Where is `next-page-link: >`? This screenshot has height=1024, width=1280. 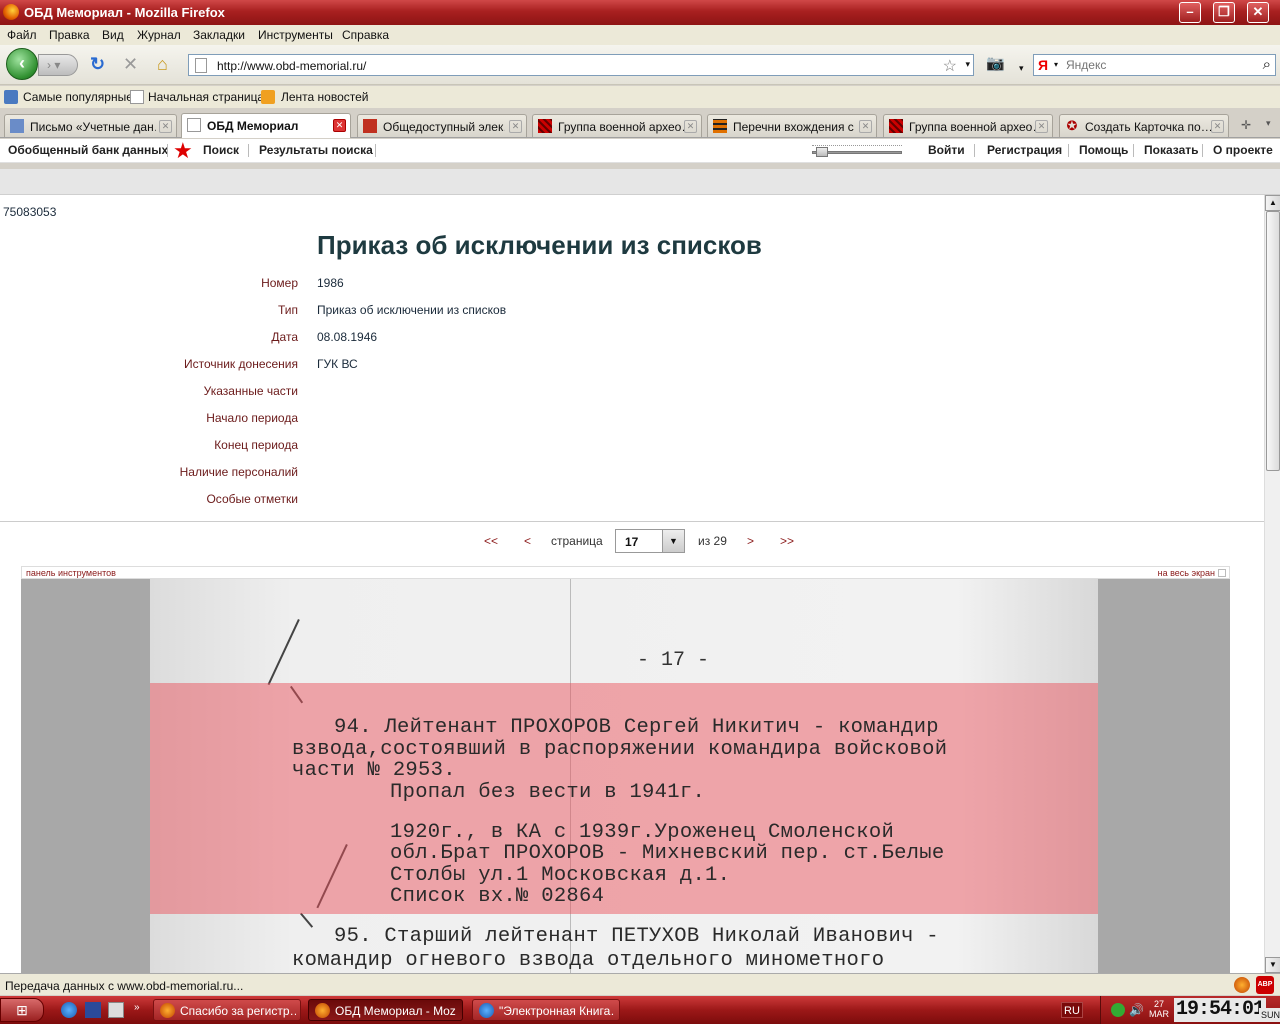
next-page-link: > is located at coordinates (750, 541).